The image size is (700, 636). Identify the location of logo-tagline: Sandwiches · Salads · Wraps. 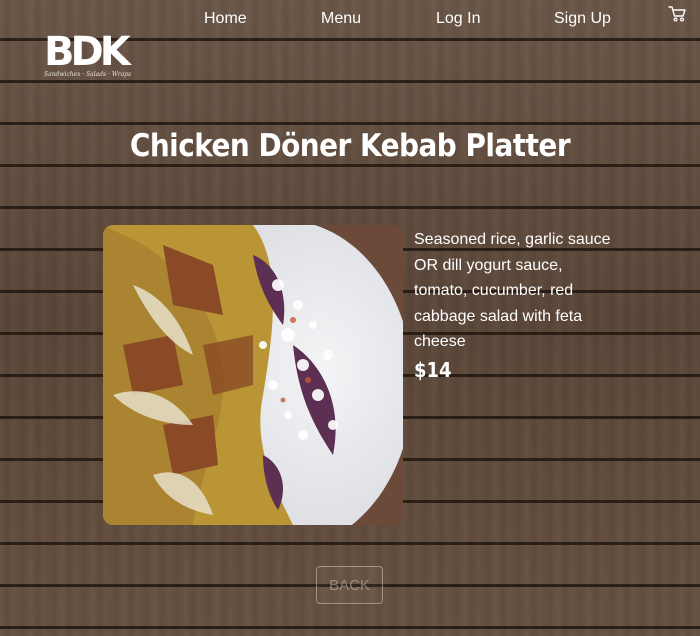
(88, 74).